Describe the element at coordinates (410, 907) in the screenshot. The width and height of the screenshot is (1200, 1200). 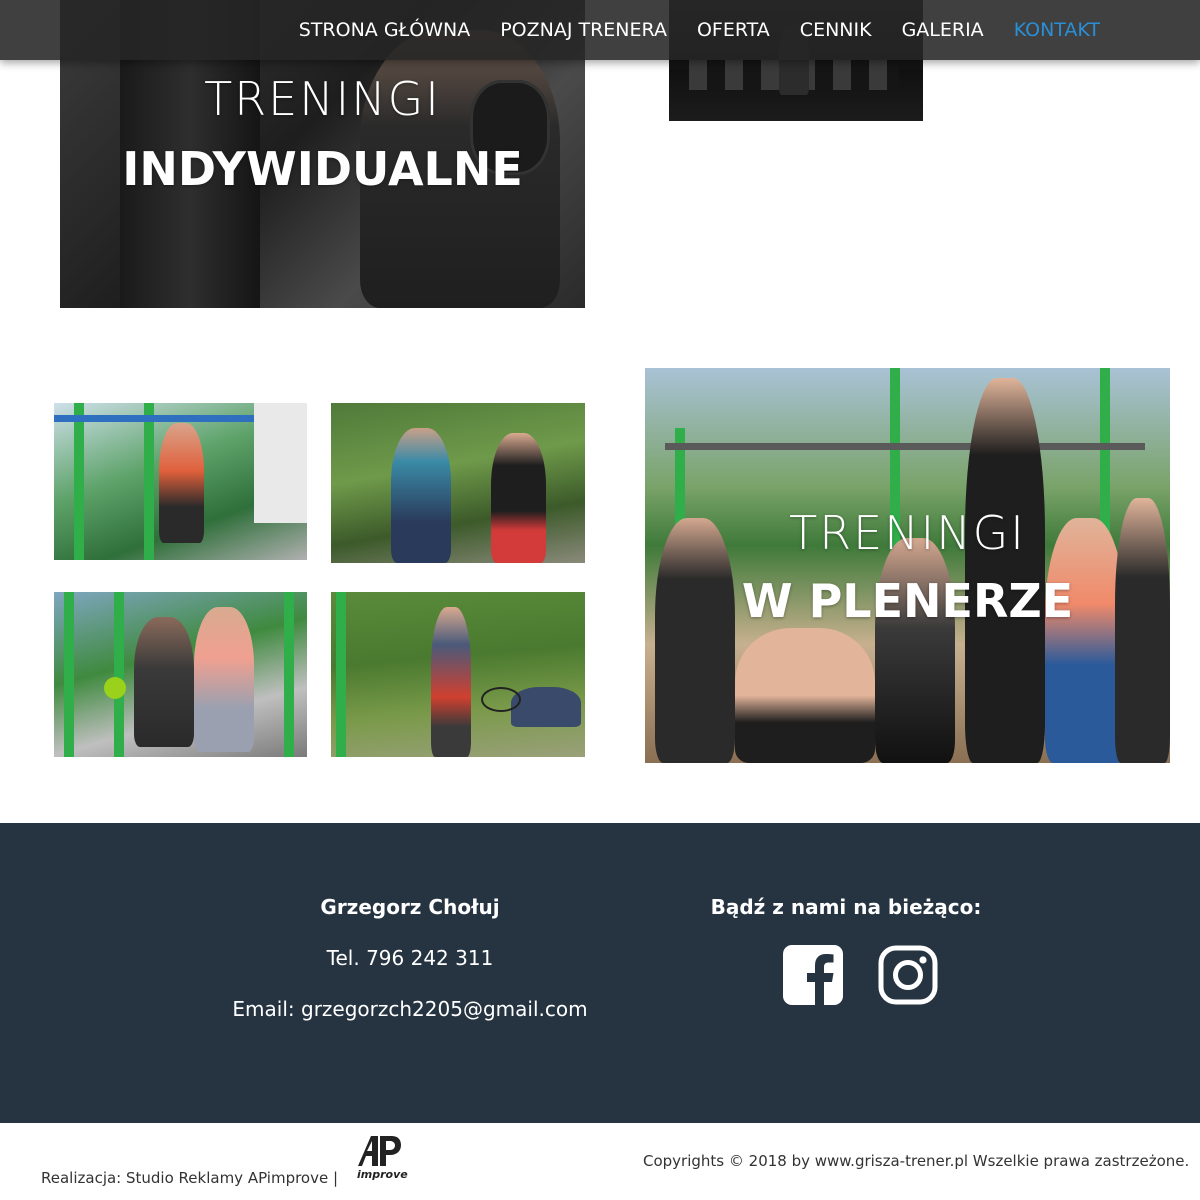
I see `trainer-name: Grzegorz Chołuj` at that location.